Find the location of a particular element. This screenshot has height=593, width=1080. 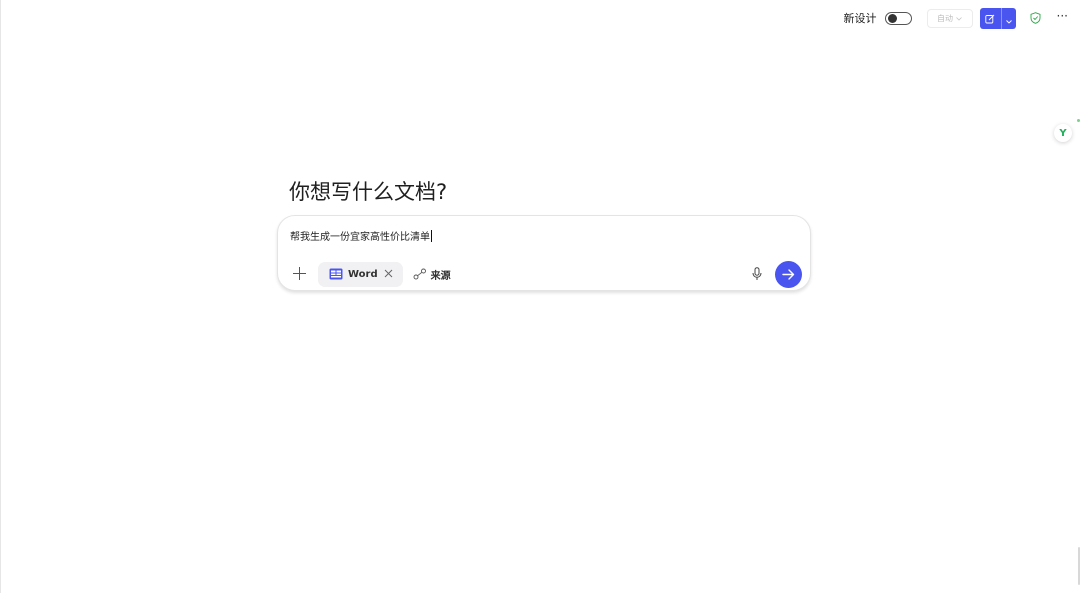

toggle-knob is located at coordinates (892, 18).